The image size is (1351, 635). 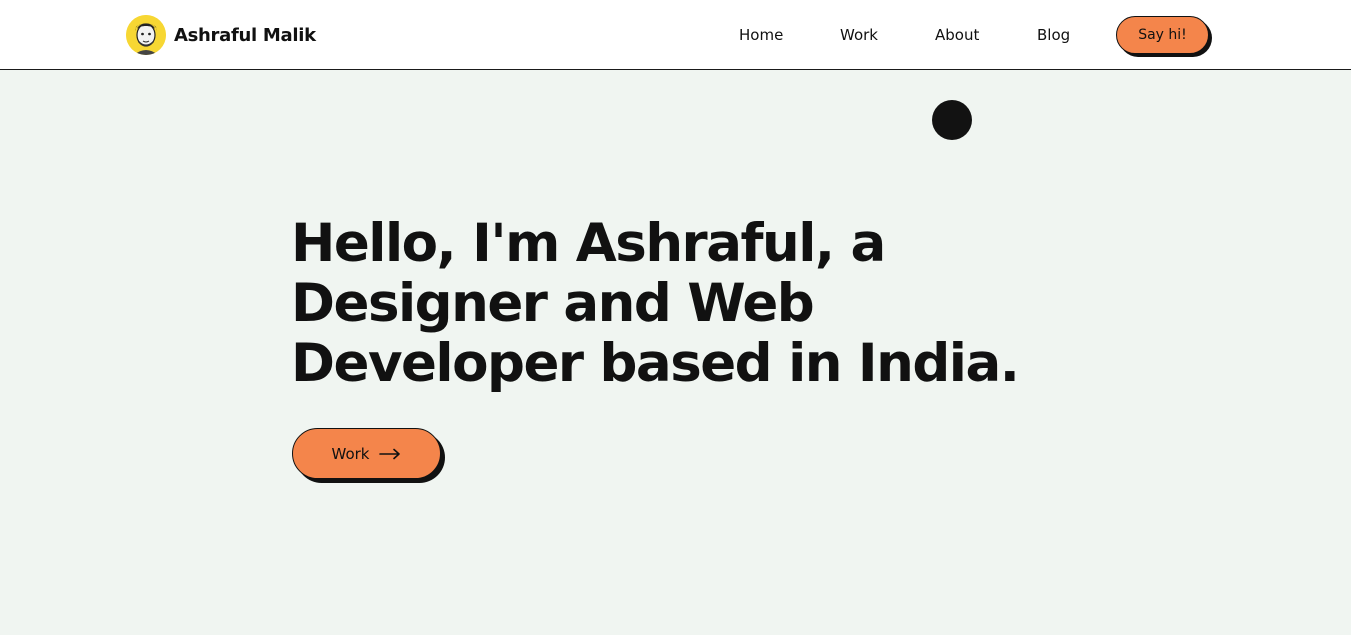 I want to click on brand-link: Ashraful Malik, so click(x=221, y=35).